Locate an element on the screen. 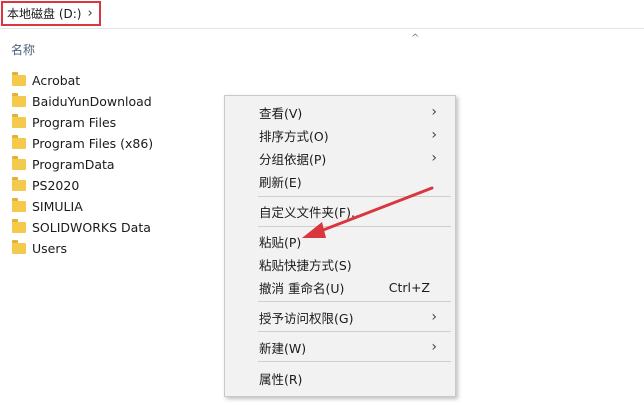  folder-row: Program Files is located at coordinates (64, 122).